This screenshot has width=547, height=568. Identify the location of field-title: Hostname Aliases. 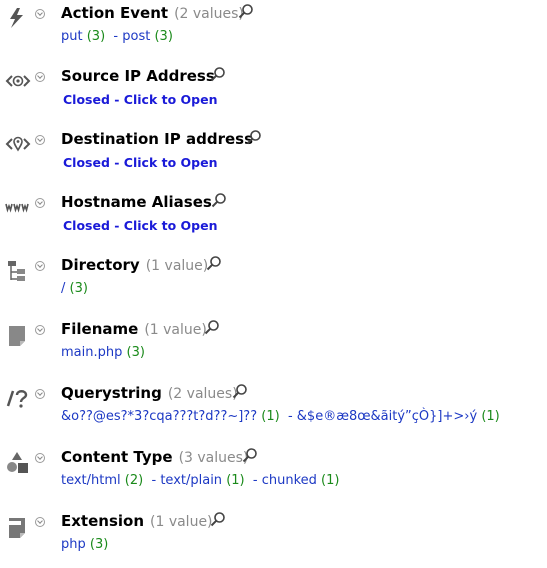
(136, 202).